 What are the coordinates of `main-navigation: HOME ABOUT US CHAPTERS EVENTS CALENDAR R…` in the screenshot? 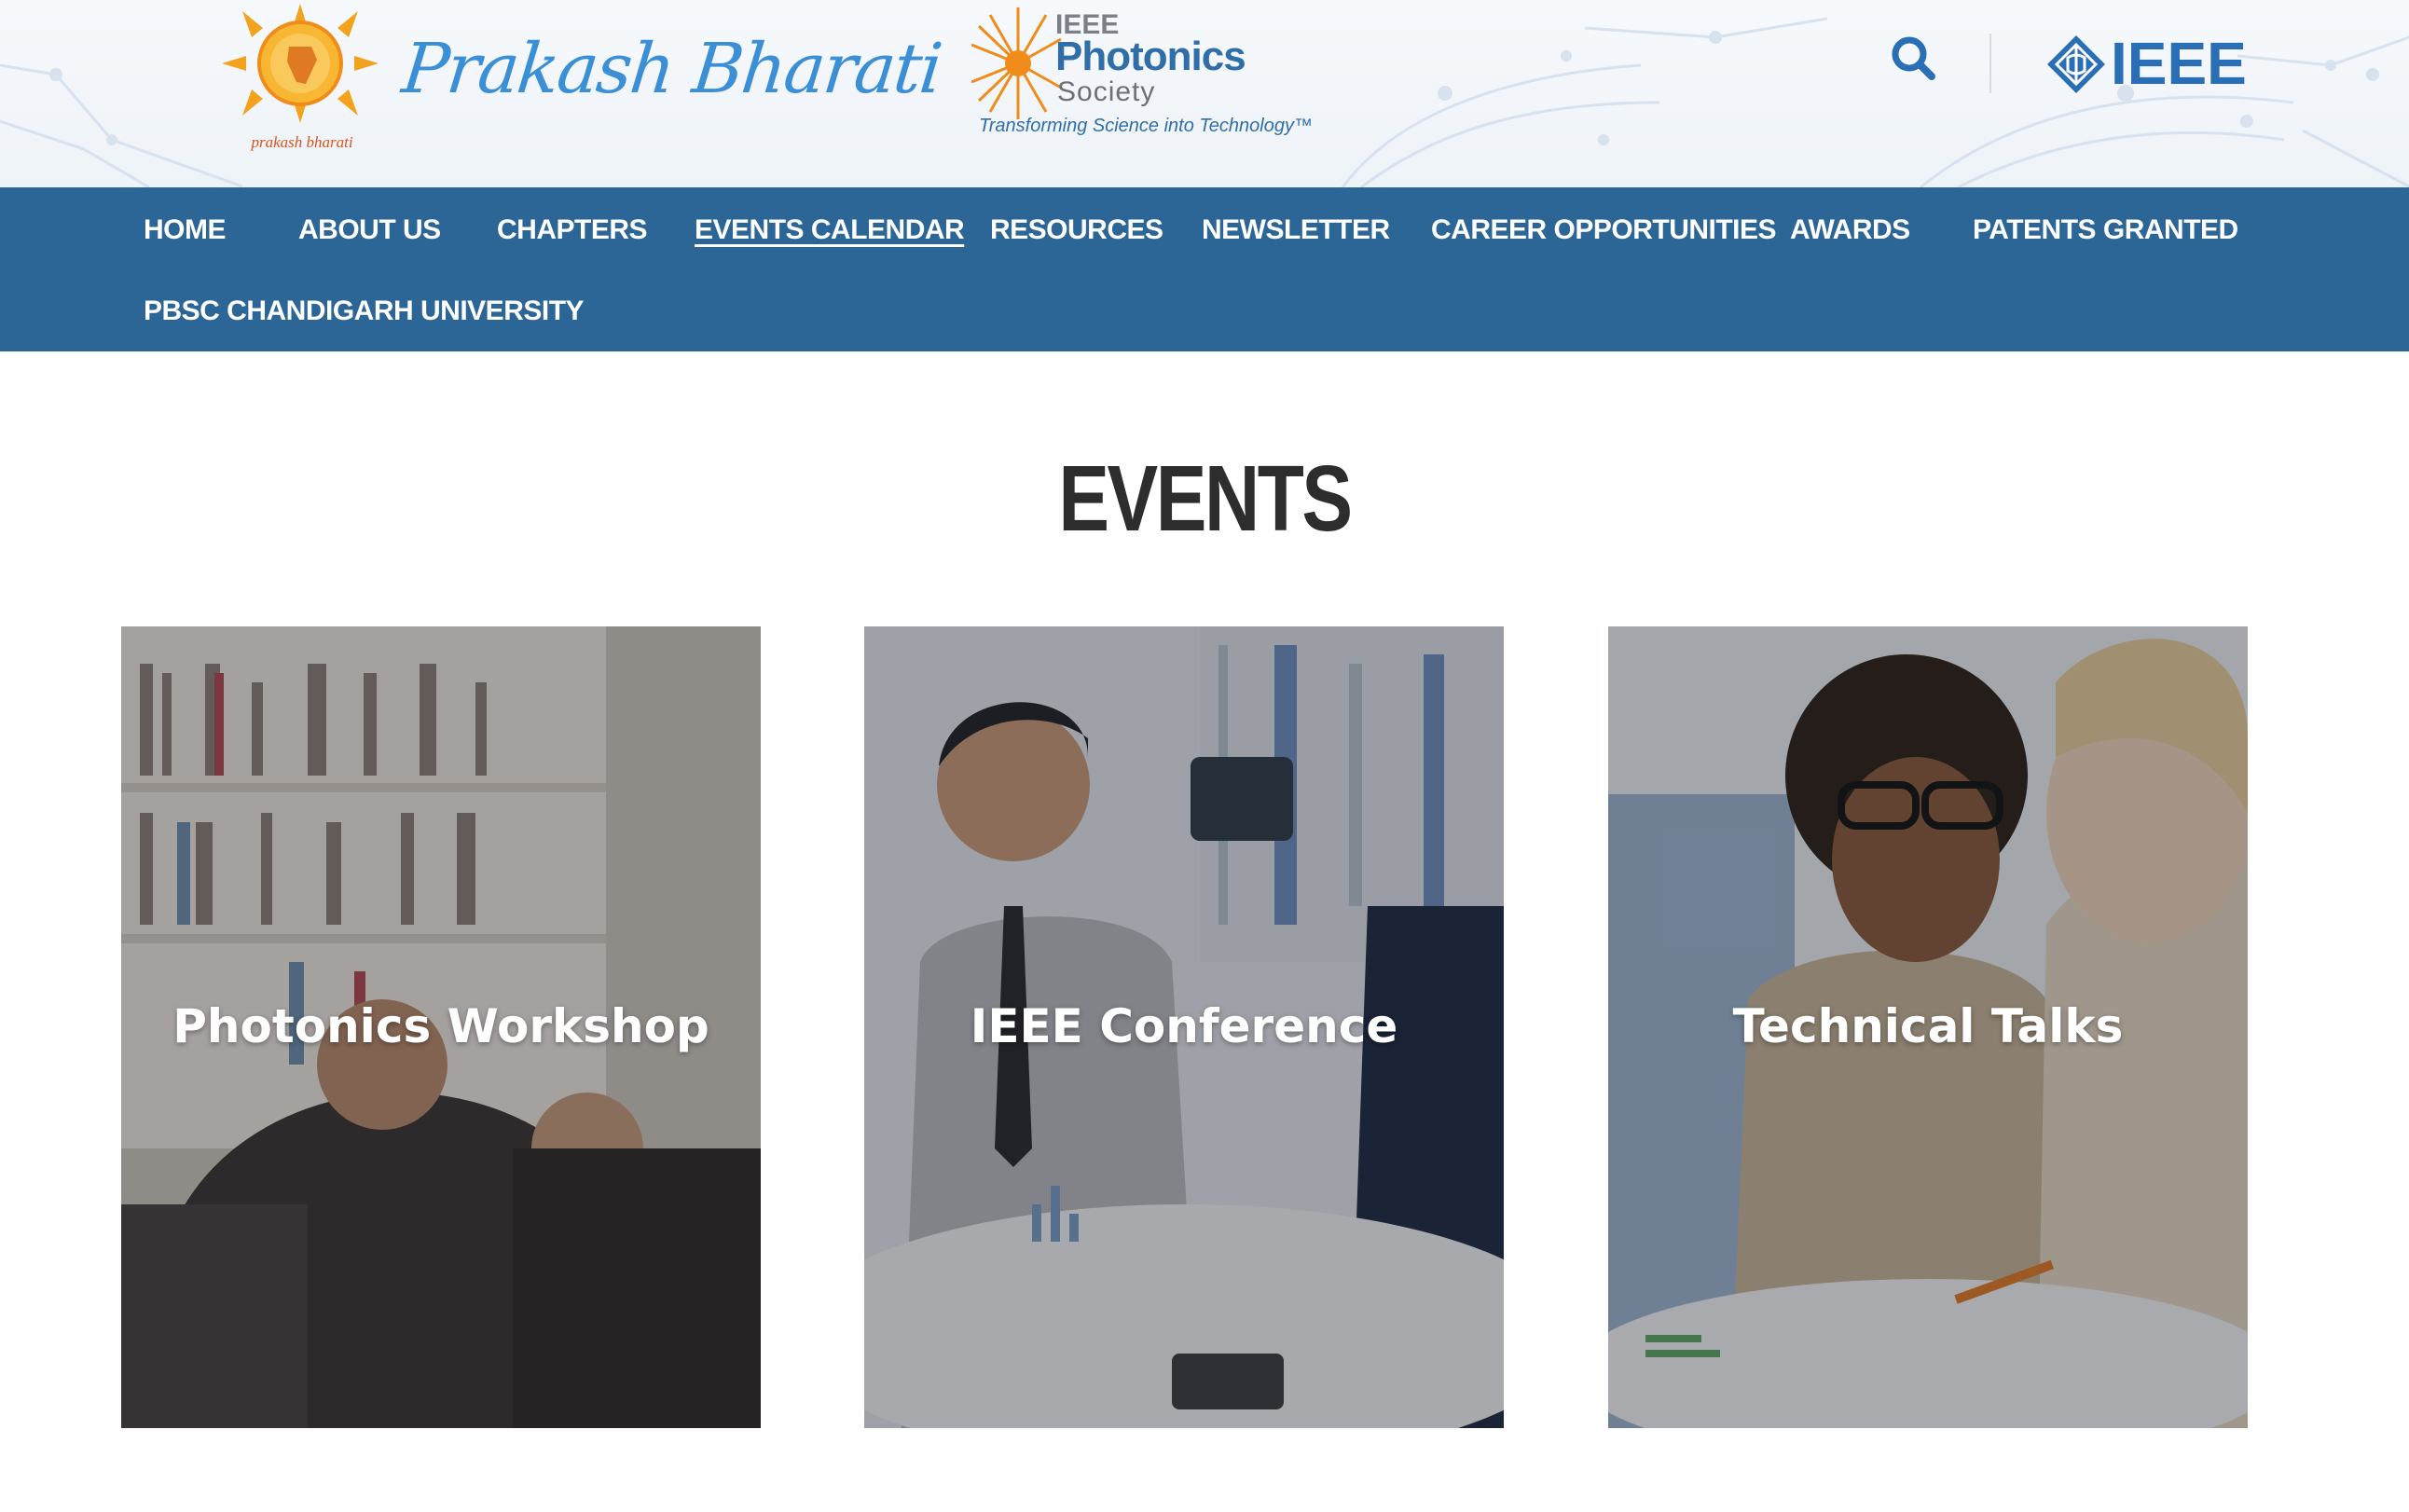 It's located at (1204, 269).